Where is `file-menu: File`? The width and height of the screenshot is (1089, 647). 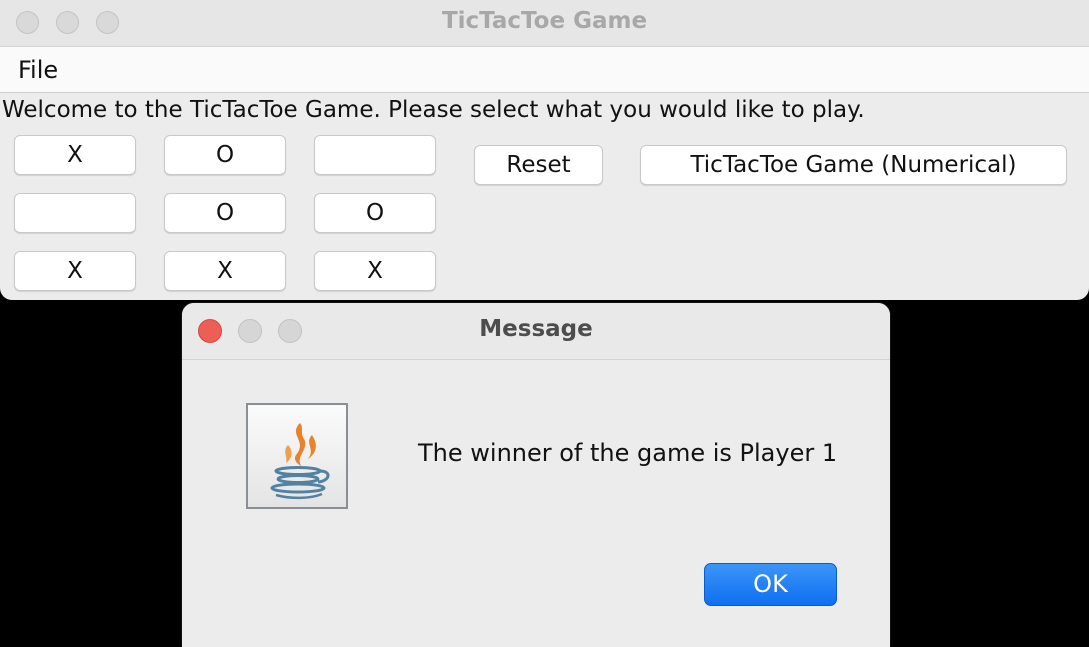 file-menu: File is located at coordinates (38, 70).